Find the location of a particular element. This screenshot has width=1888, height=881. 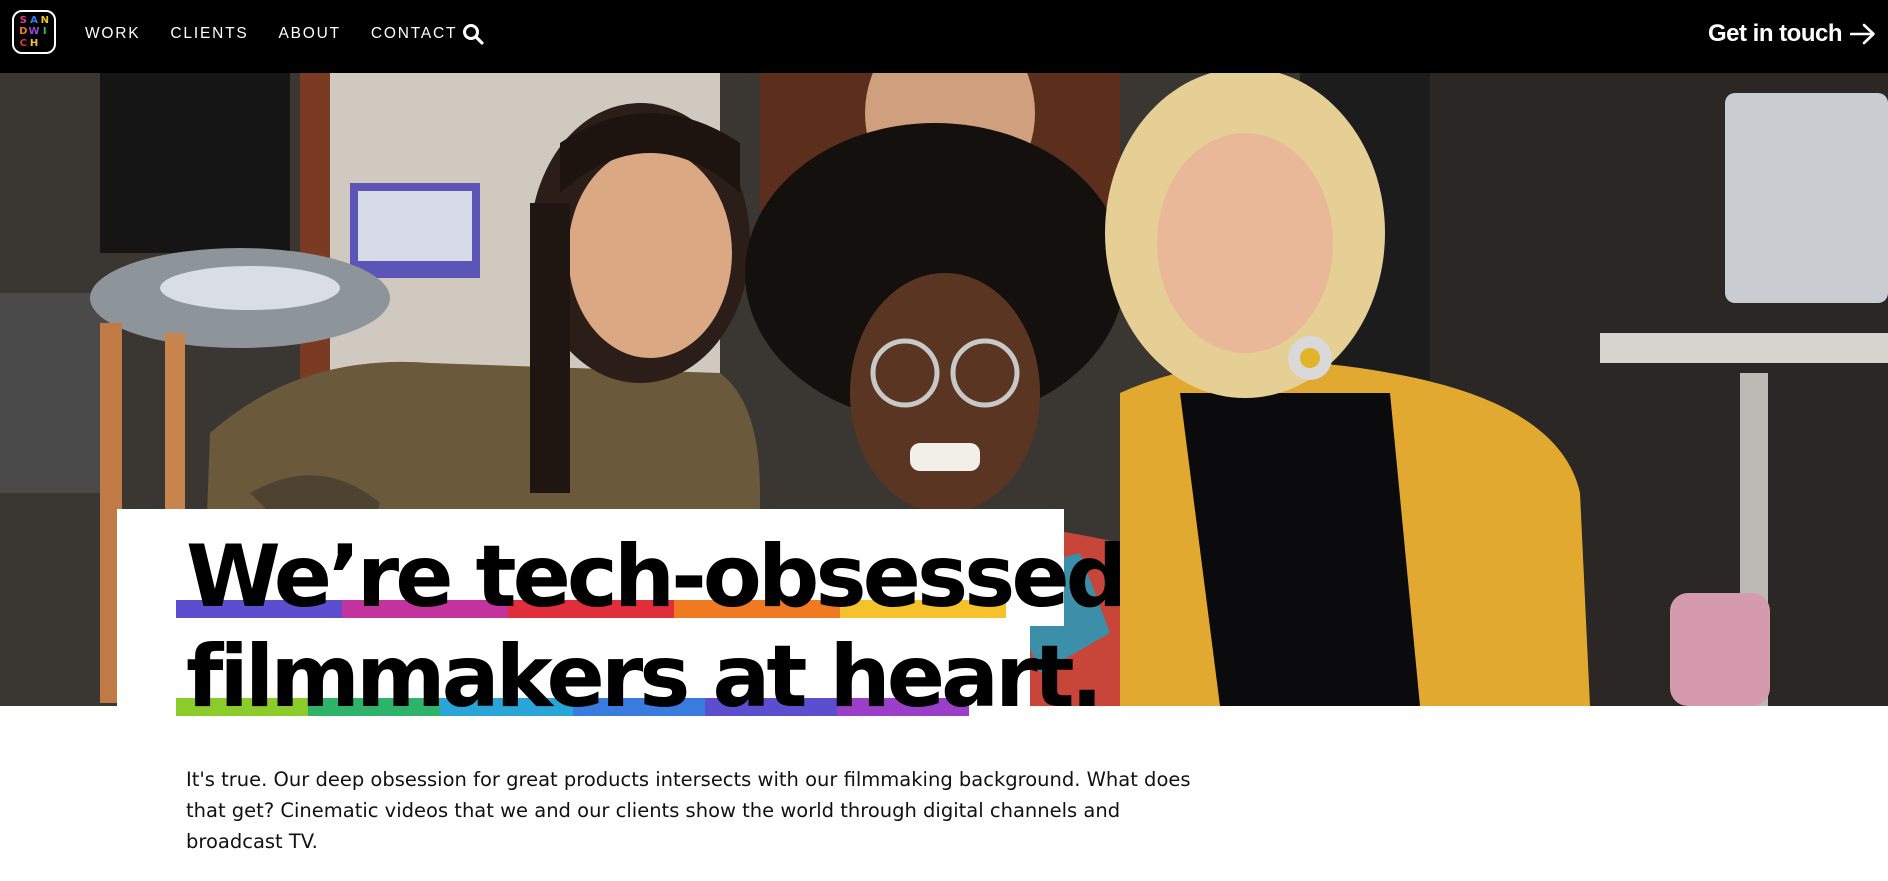

headline-line-2: filmmakers at heart. is located at coordinates (644, 677).